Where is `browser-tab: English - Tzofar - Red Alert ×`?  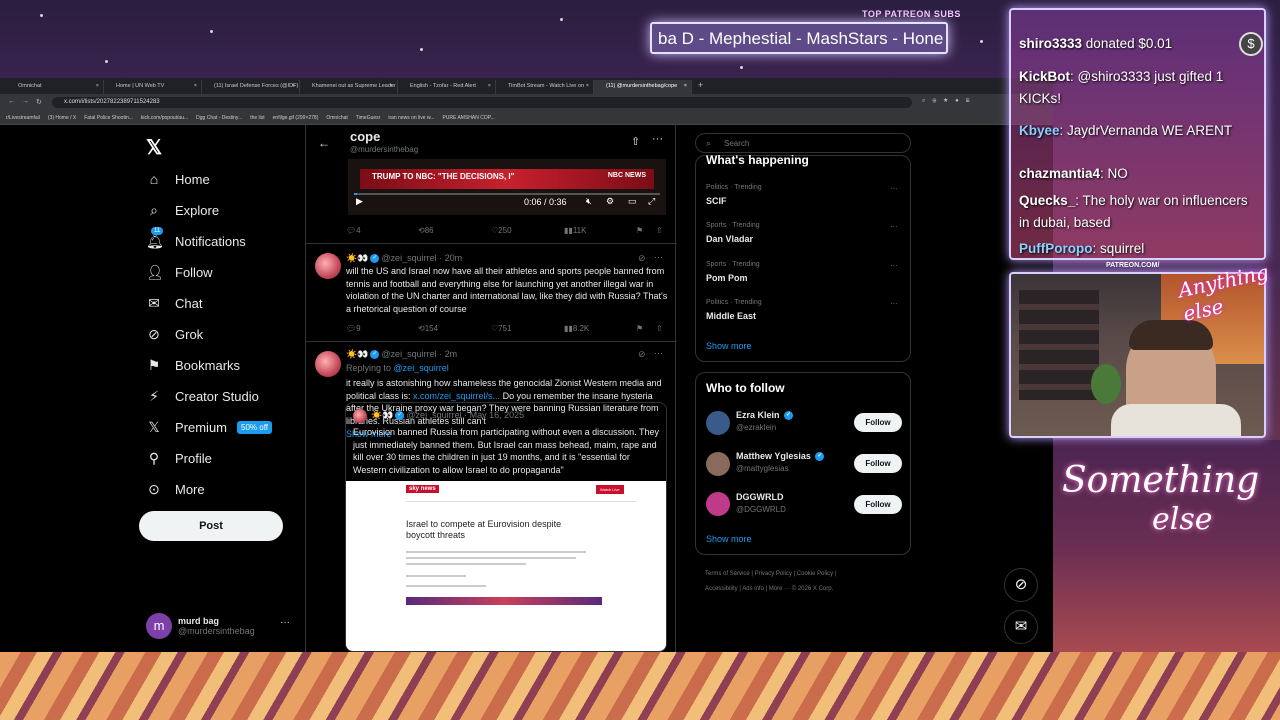 browser-tab: English - Tzofar - Red Alert × is located at coordinates (447, 87).